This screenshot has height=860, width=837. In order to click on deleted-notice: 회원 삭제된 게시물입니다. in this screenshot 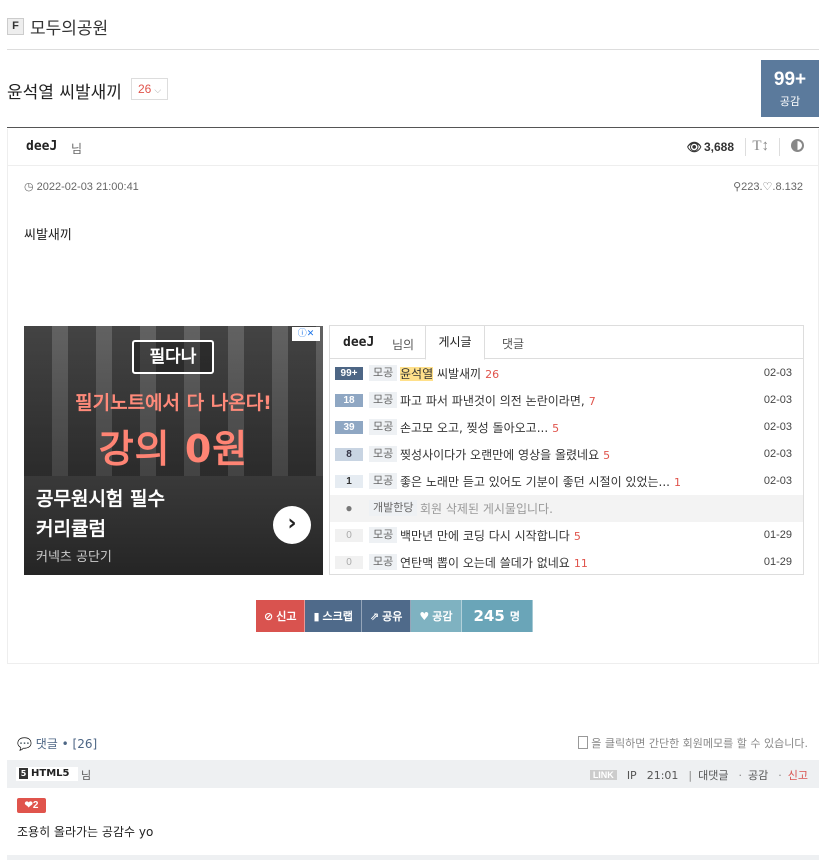, I will do `click(486, 509)`.